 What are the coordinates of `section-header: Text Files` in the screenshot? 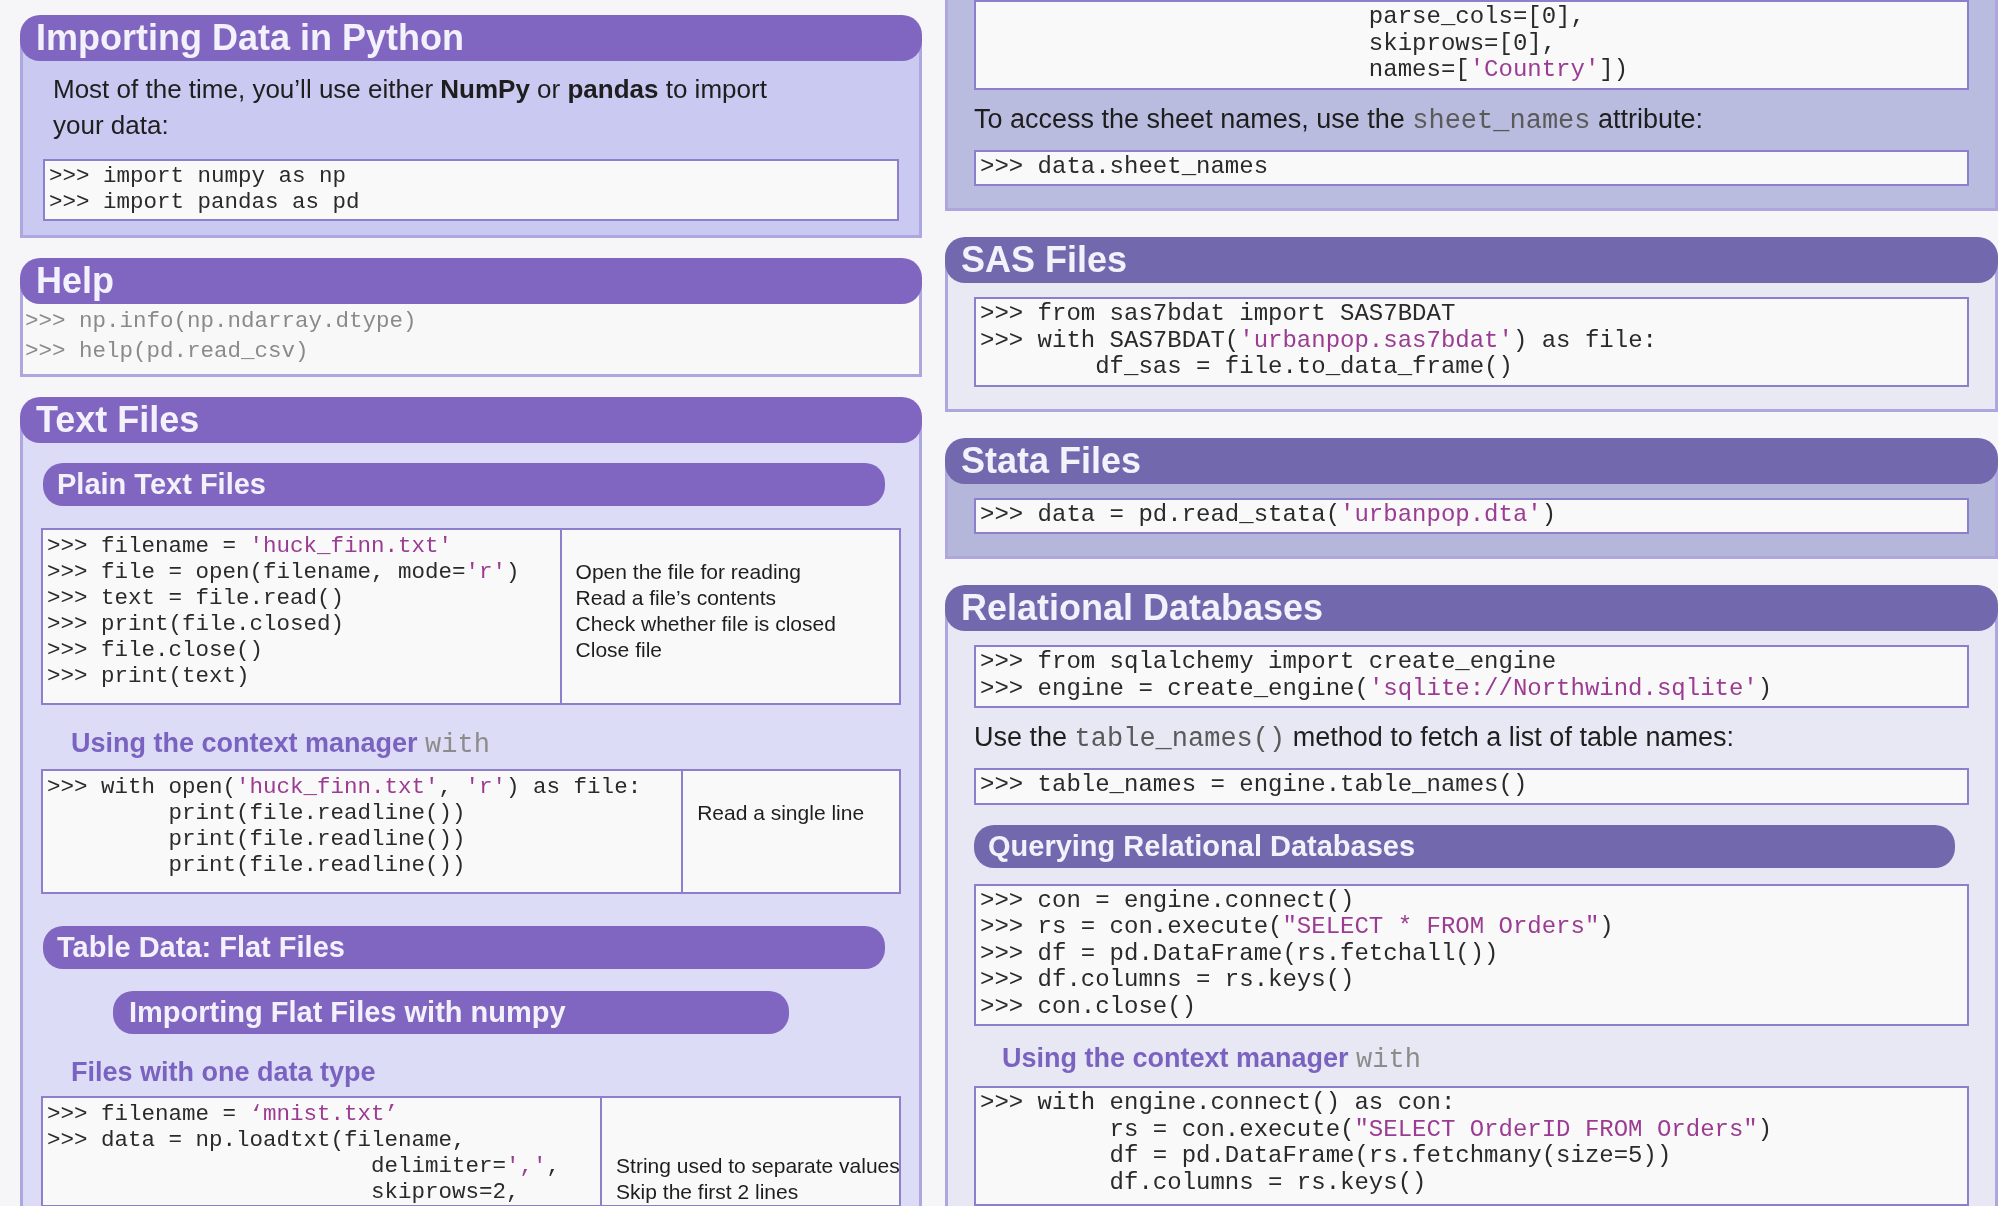 It's located at (471, 420).